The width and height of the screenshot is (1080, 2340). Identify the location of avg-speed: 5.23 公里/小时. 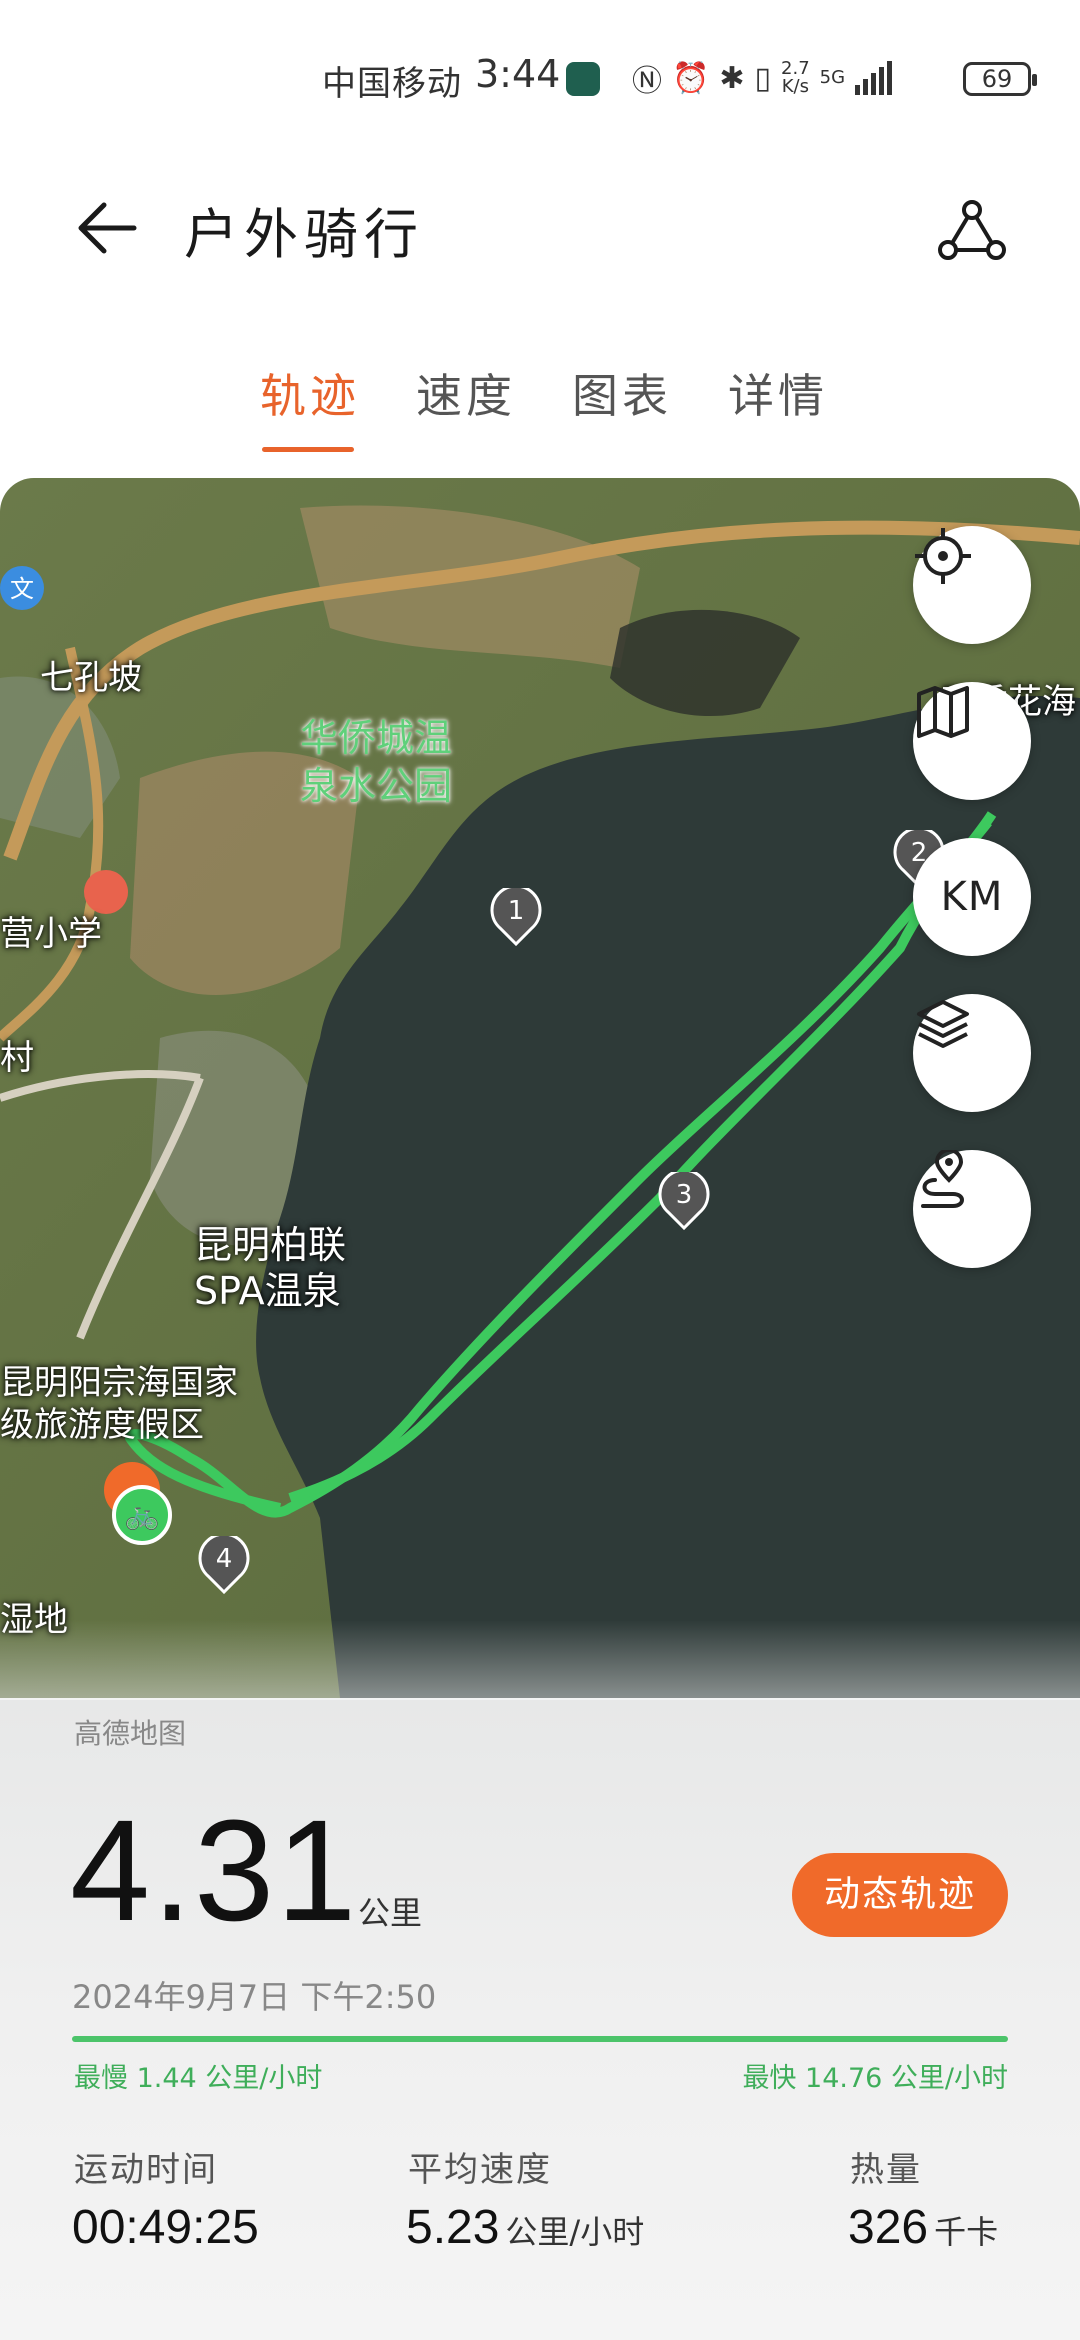
(525, 2227).